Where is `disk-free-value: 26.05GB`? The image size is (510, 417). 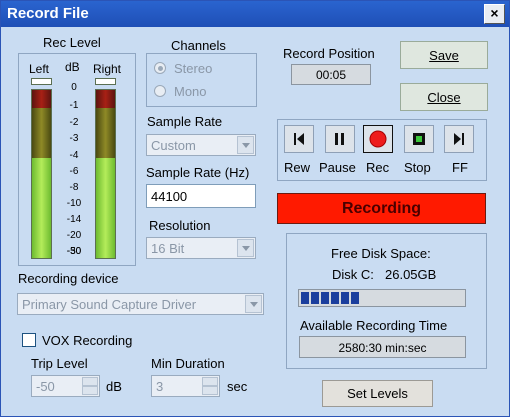 disk-free-value: 26.05GB is located at coordinates (411, 274).